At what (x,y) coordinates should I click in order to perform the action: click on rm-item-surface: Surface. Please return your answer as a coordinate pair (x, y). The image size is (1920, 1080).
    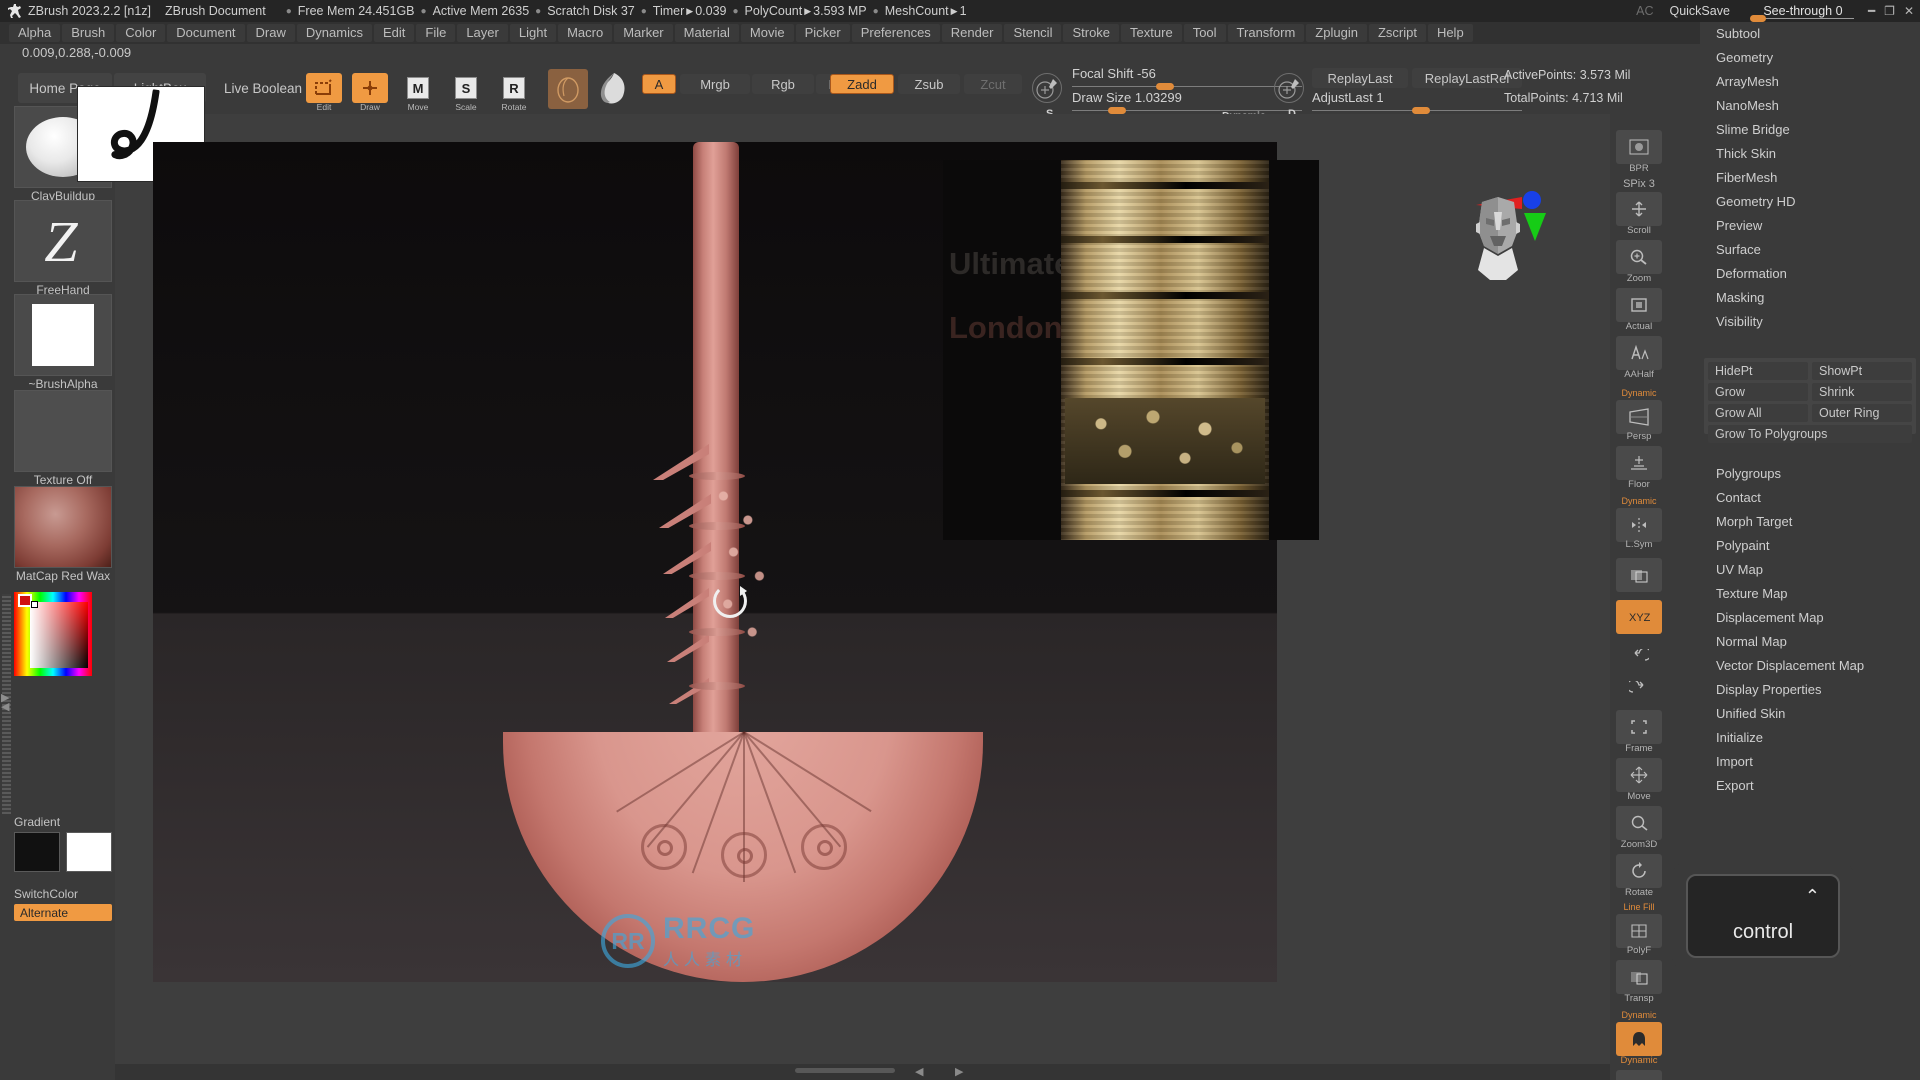
    Looking at the image, I should click on (1810, 250).